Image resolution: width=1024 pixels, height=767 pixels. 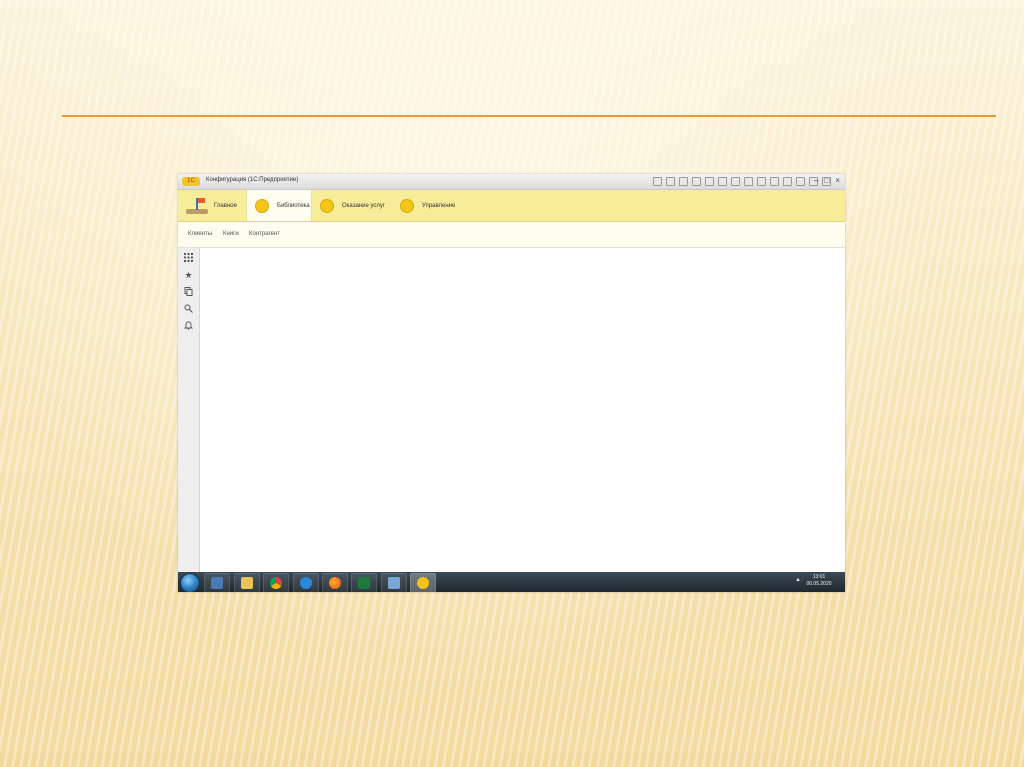 What do you see at coordinates (188, 309) in the screenshot?
I see `search-icon` at bounding box center [188, 309].